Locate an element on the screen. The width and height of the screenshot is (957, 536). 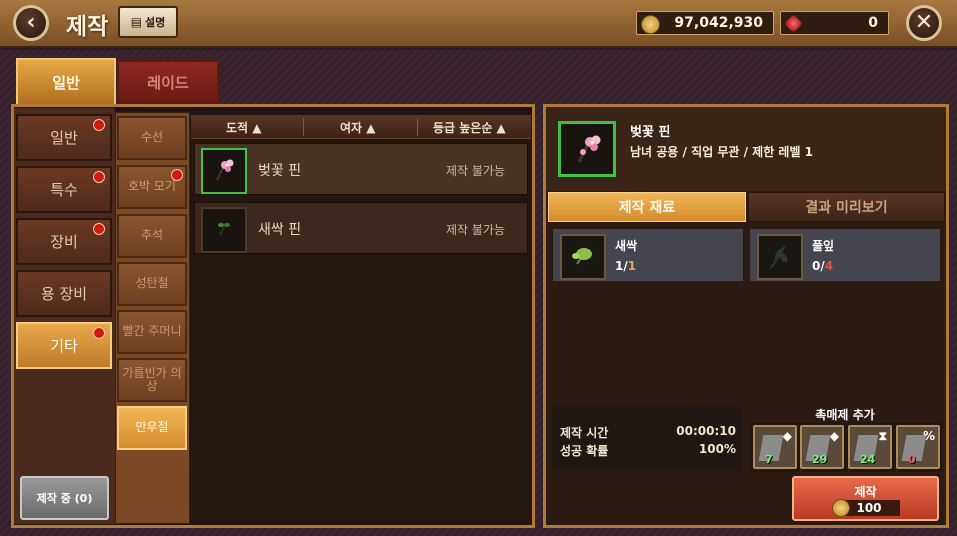
detail-item-info: 남녀 공용 / 직업 무관 / 제한 레벨 1 is located at coordinates (722, 152).